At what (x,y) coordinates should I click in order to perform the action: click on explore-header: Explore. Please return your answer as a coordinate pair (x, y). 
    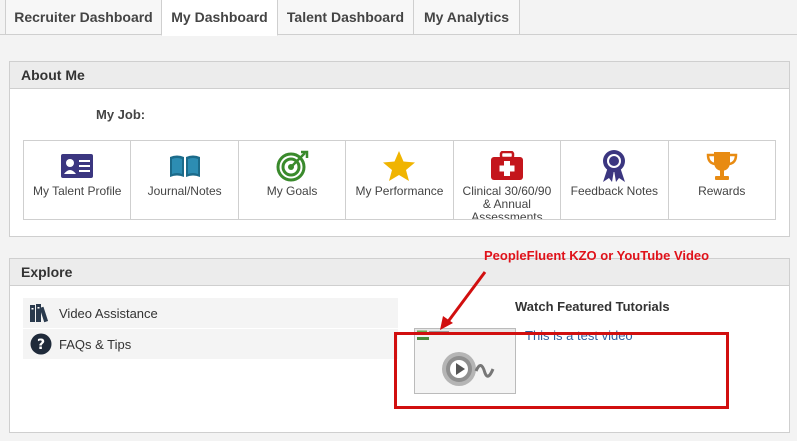
    Looking at the image, I should click on (399, 272).